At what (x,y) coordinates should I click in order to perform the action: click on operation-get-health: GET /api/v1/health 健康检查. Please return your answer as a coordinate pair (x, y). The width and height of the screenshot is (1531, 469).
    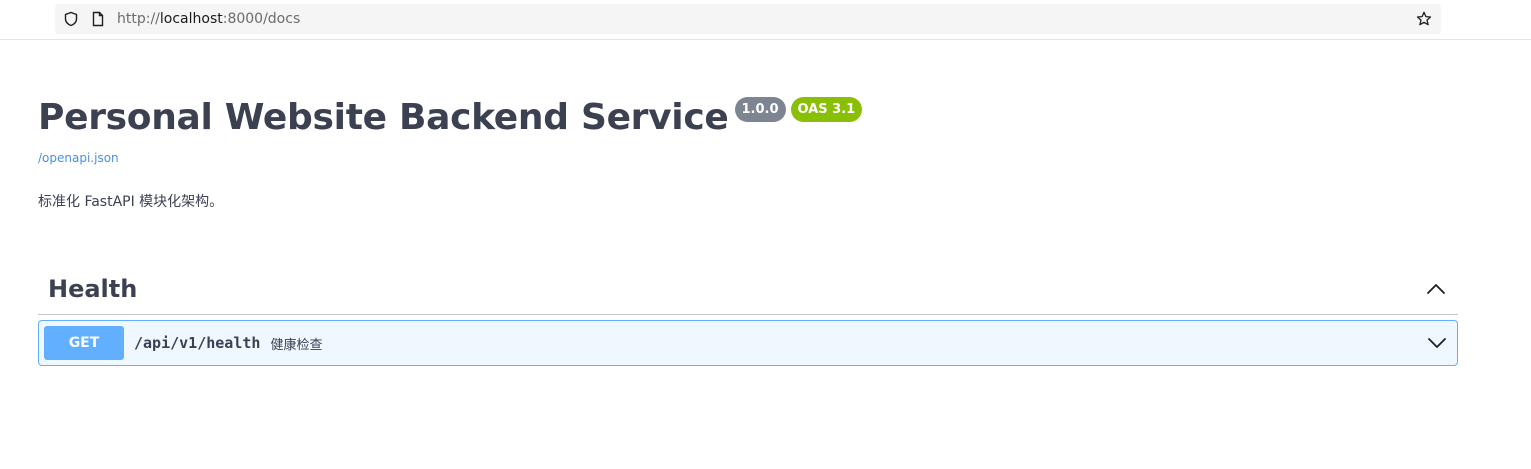
    Looking at the image, I should click on (748, 343).